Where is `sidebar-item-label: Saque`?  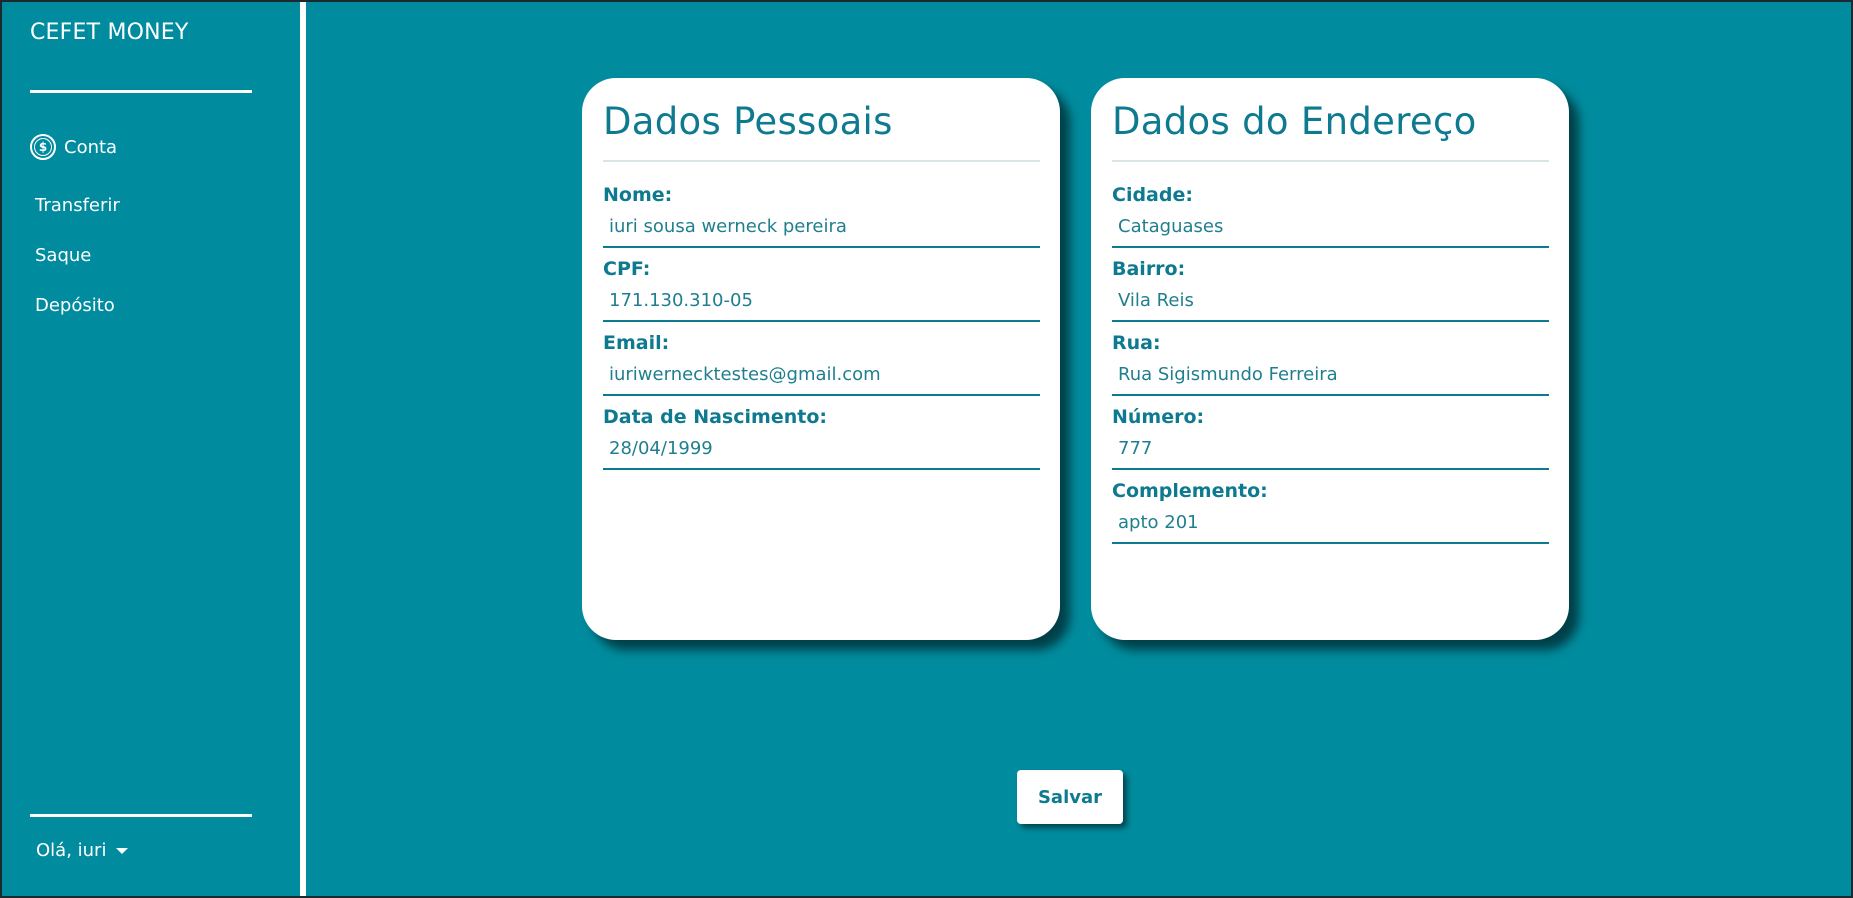
sidebar-item-label: Saque is located at coordinates (63, 255).